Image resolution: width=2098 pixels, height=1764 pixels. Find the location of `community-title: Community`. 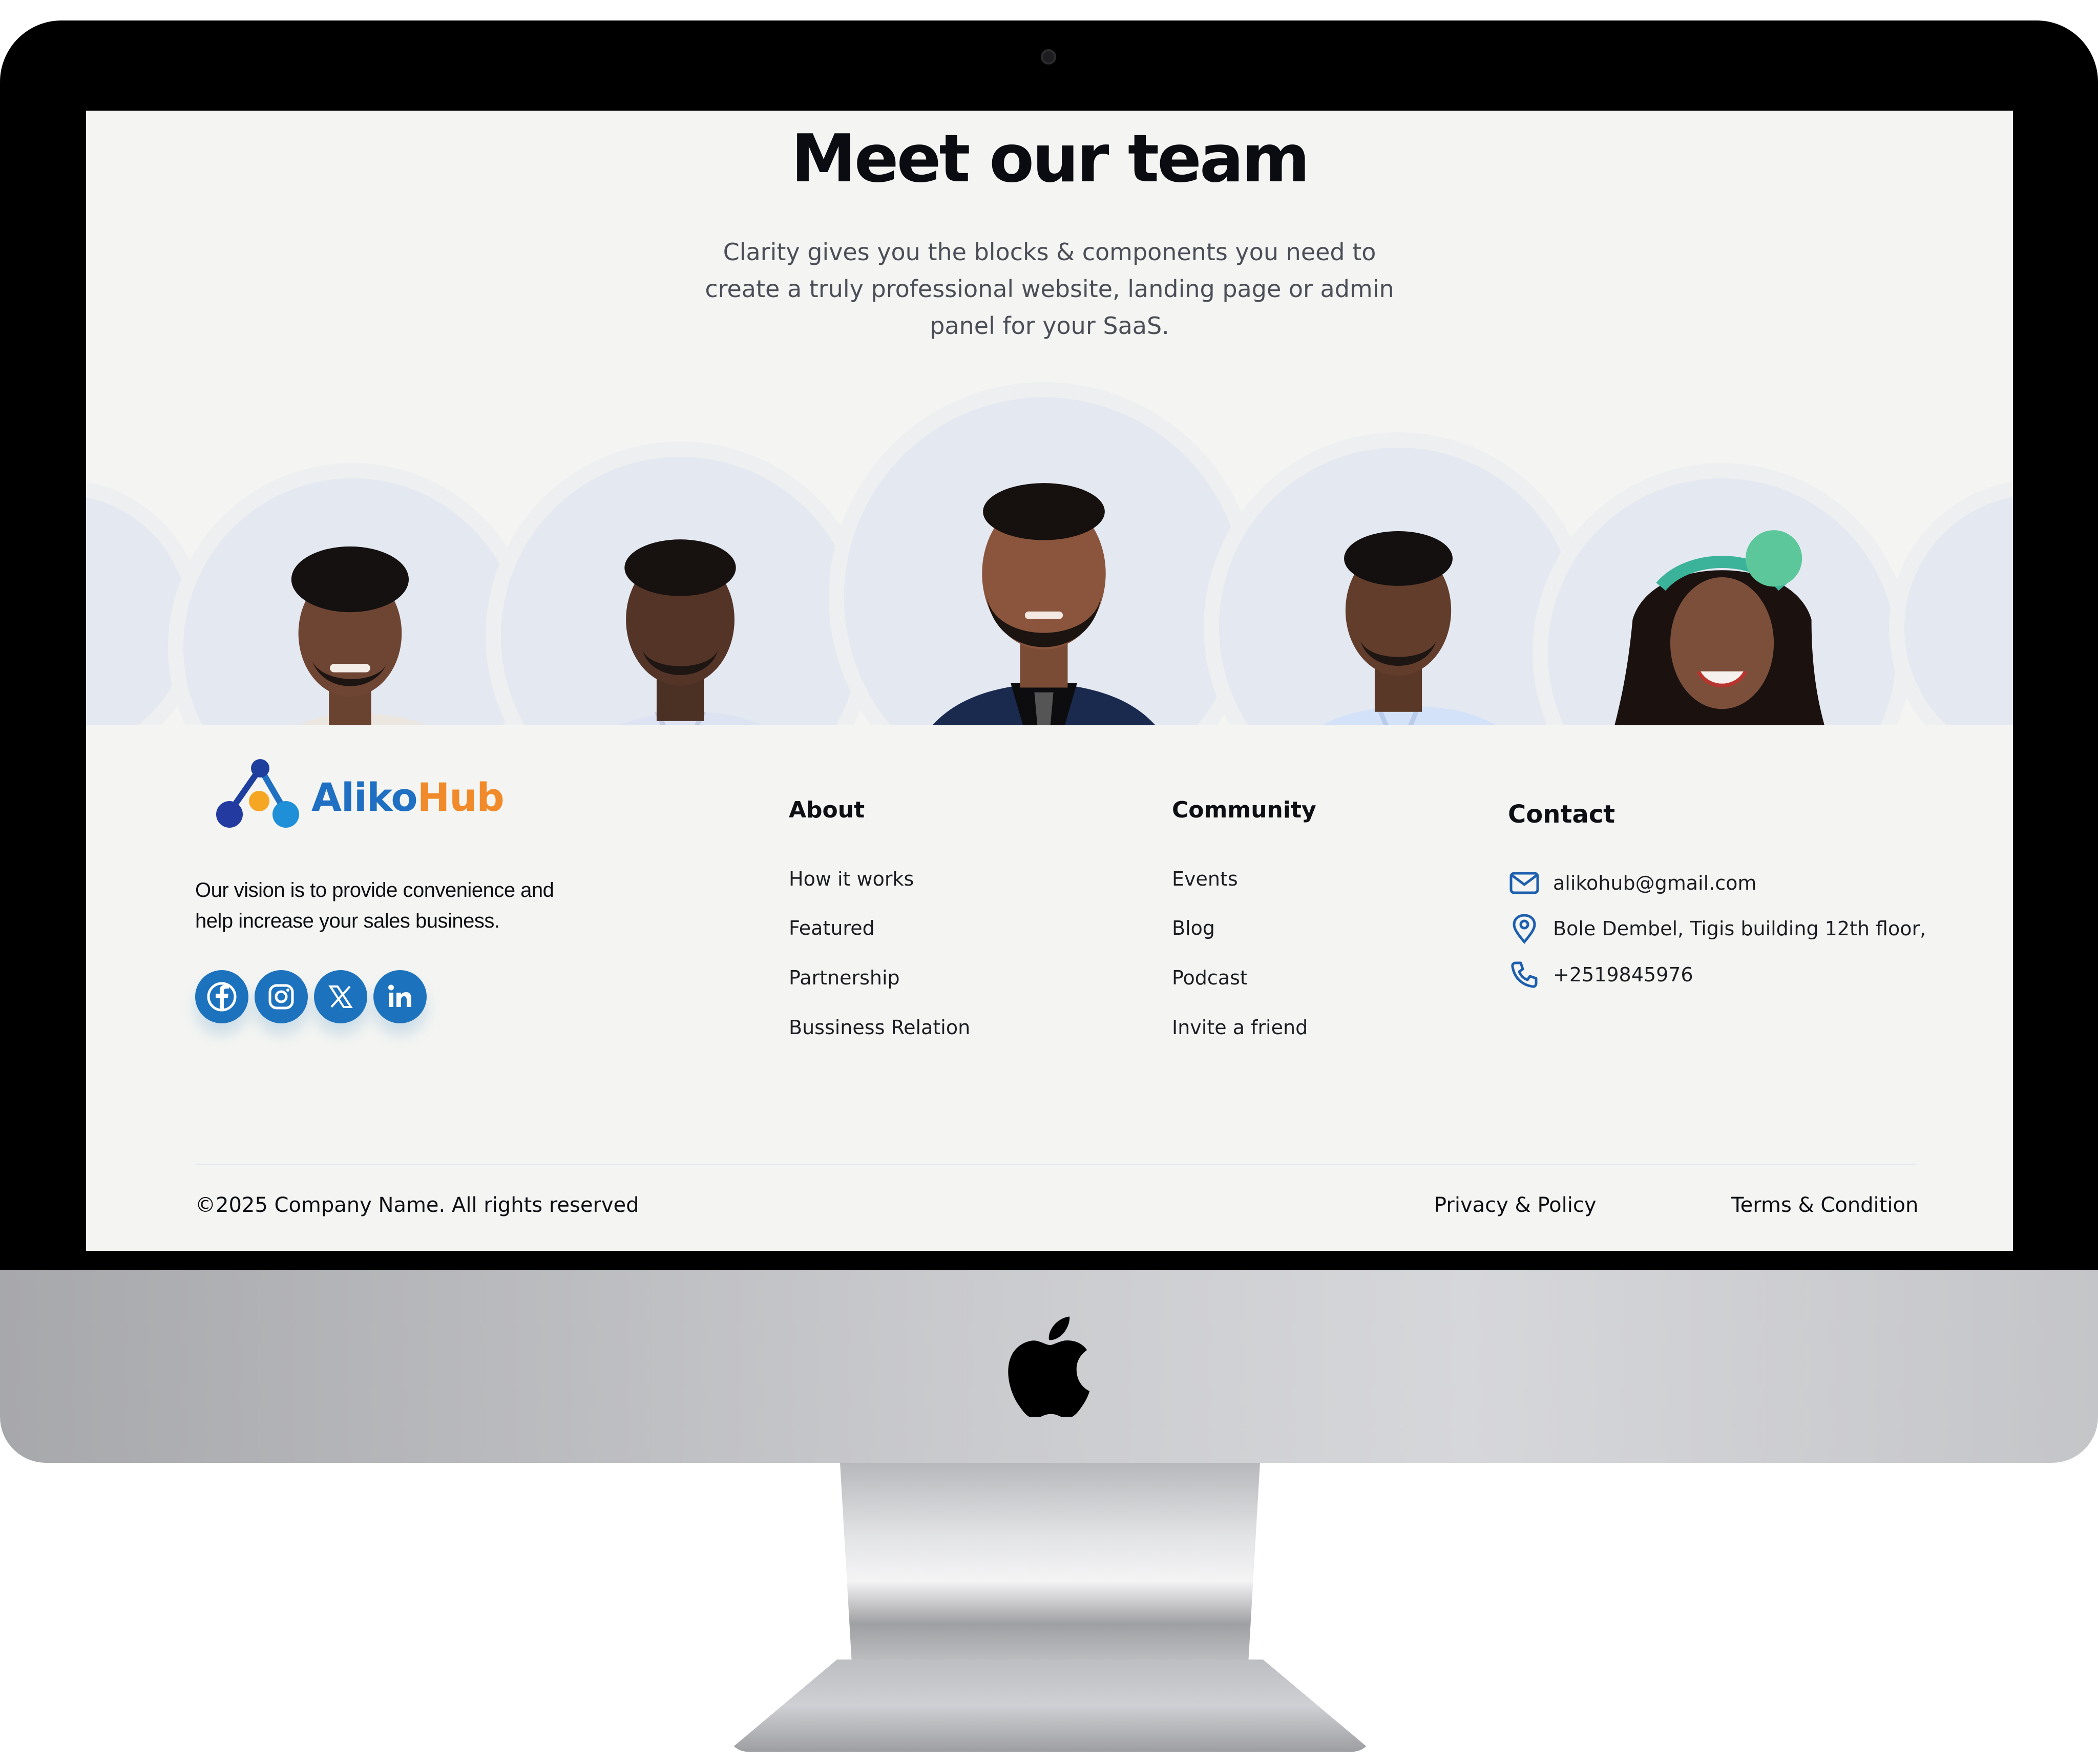

community-title: Community is located at coordinates (1244, 810).